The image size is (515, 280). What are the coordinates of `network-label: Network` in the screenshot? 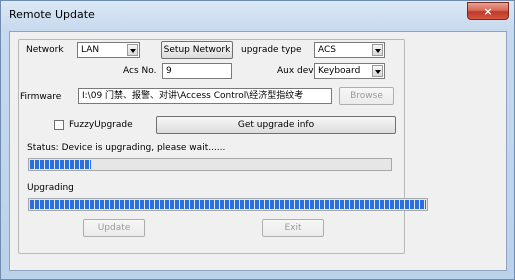 It's located at (45, 50).